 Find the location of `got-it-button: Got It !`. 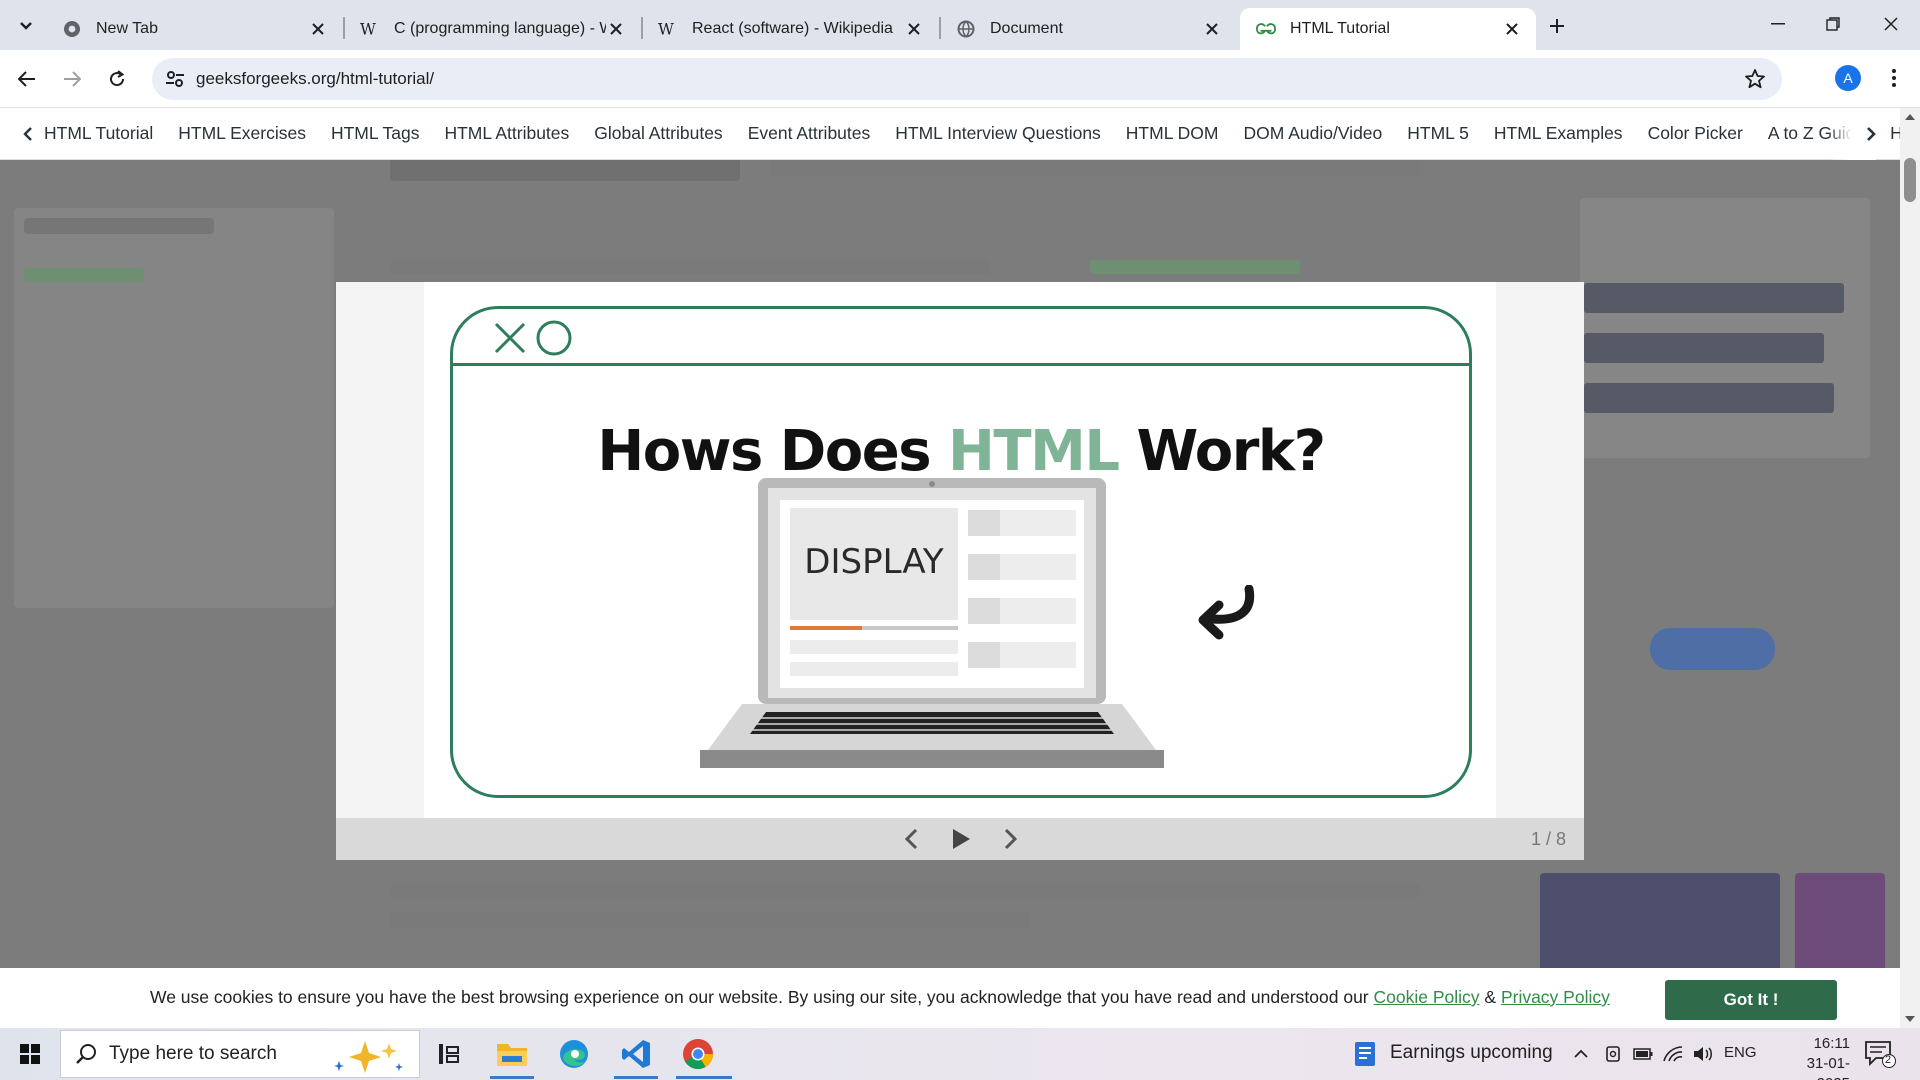

got-it-button: Got It ! is located at coordinates (1751, 1000).